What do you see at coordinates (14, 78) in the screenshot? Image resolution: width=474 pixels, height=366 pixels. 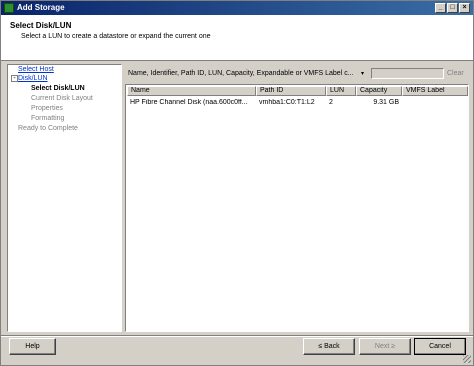 I see `tree-collapse-icon: -` at bounding box center [14, 78].